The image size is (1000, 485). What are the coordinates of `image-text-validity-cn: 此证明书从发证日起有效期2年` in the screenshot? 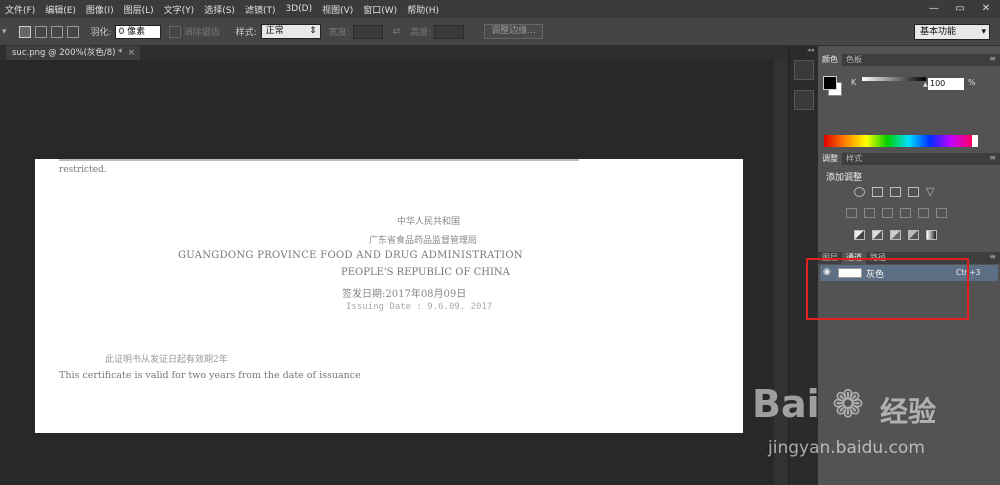 It's located at (166, 360).